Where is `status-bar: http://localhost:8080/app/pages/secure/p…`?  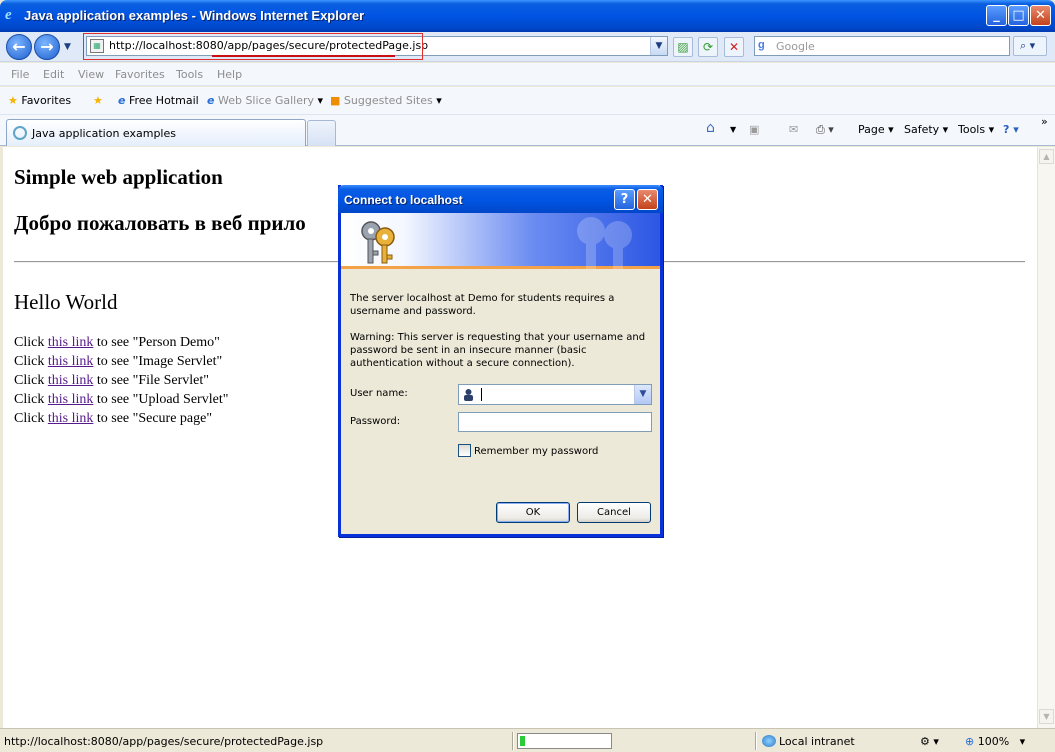
status-bar: http://localhost:8080/app/pages/secure/p… is located at coordinates (527, 740).